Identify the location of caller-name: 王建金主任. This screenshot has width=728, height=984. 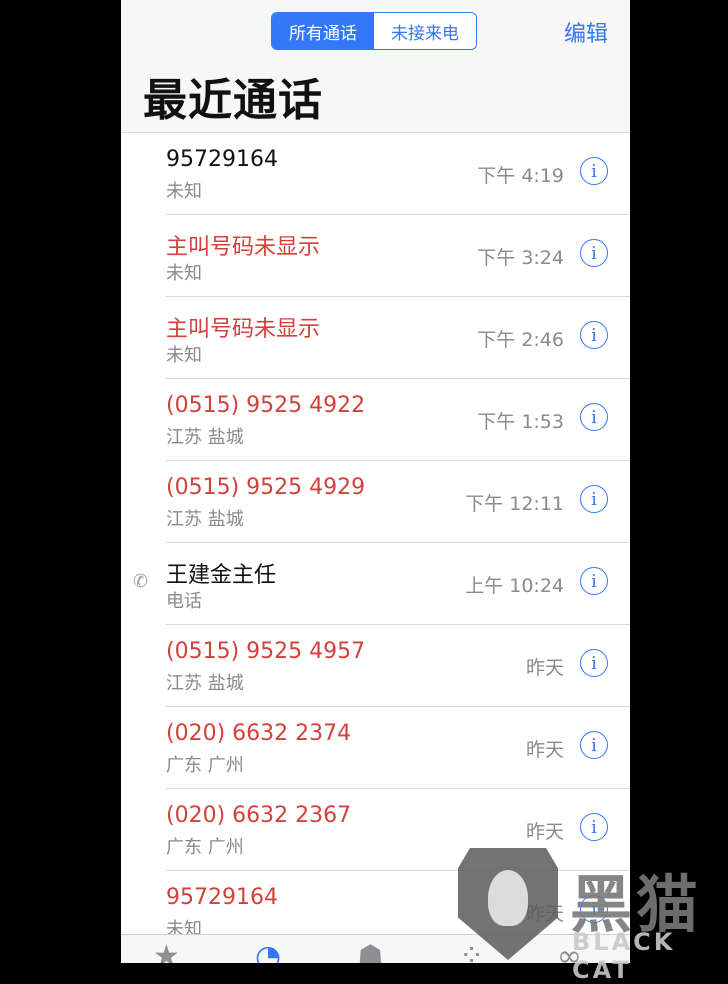
(221, 575).